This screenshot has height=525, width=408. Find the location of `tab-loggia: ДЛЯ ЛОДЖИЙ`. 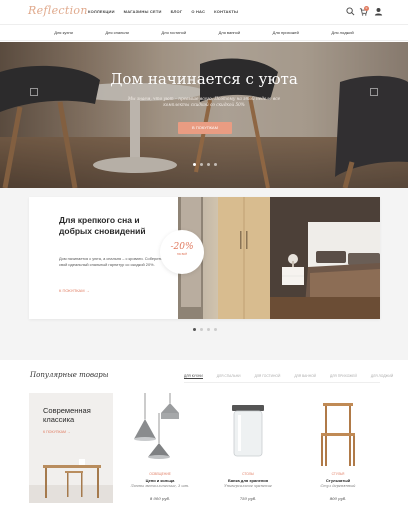

tab-loggia: ДЛЯ ЛОДЖИЙ is located at coordinates (382, 376).